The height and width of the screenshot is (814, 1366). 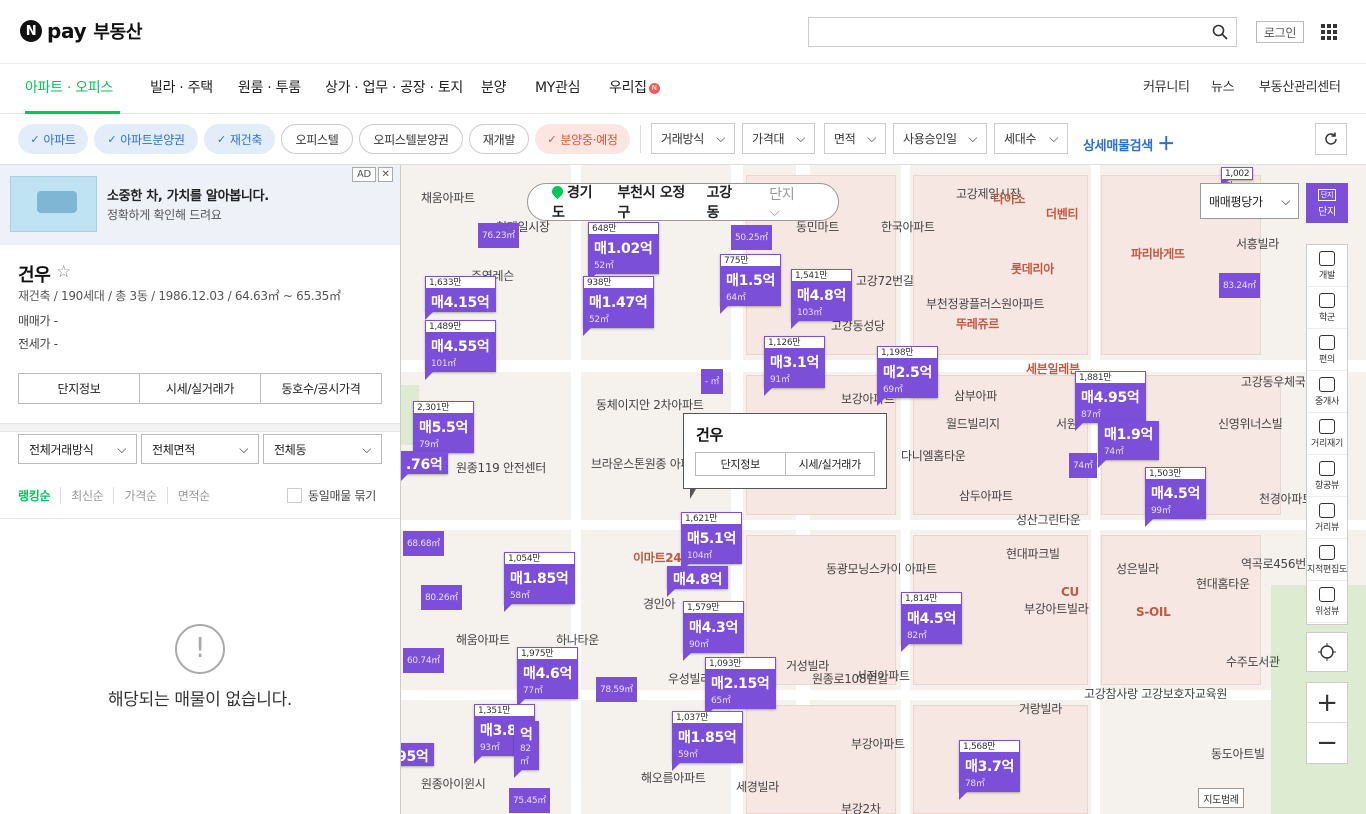 What do you see at coordinates (582, 139) in the screenshot?
I see `chip-presale-ongoing: ✓ 분양중·예정` at bounding box center [582, 139].